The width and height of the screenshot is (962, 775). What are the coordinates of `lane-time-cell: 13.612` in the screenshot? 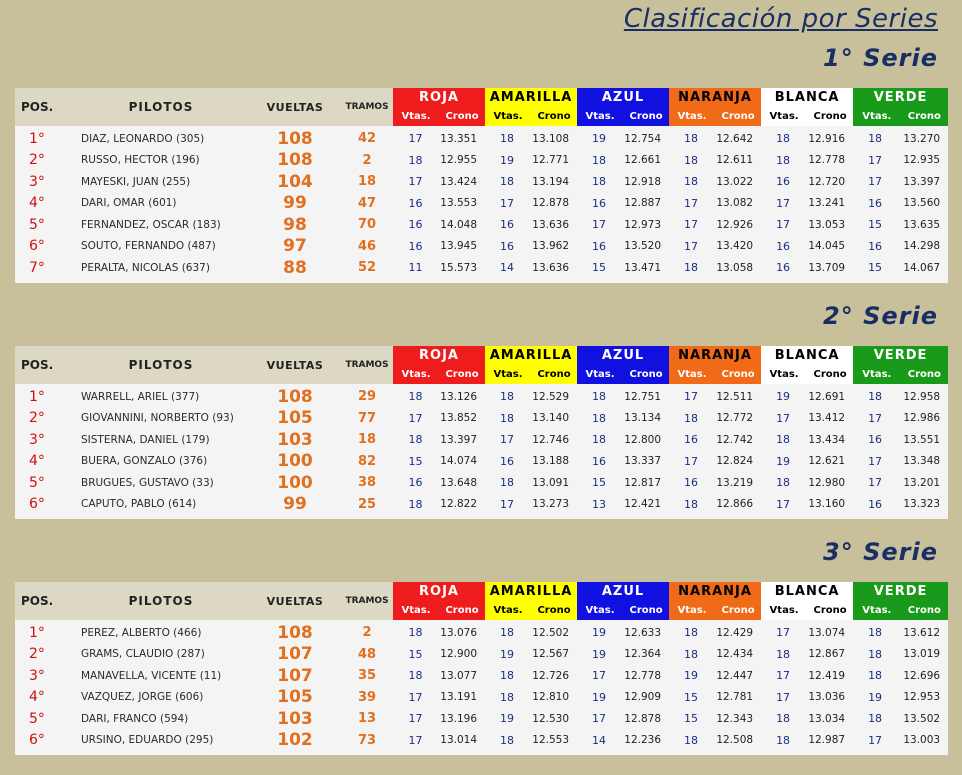 It's located at (922, 632).